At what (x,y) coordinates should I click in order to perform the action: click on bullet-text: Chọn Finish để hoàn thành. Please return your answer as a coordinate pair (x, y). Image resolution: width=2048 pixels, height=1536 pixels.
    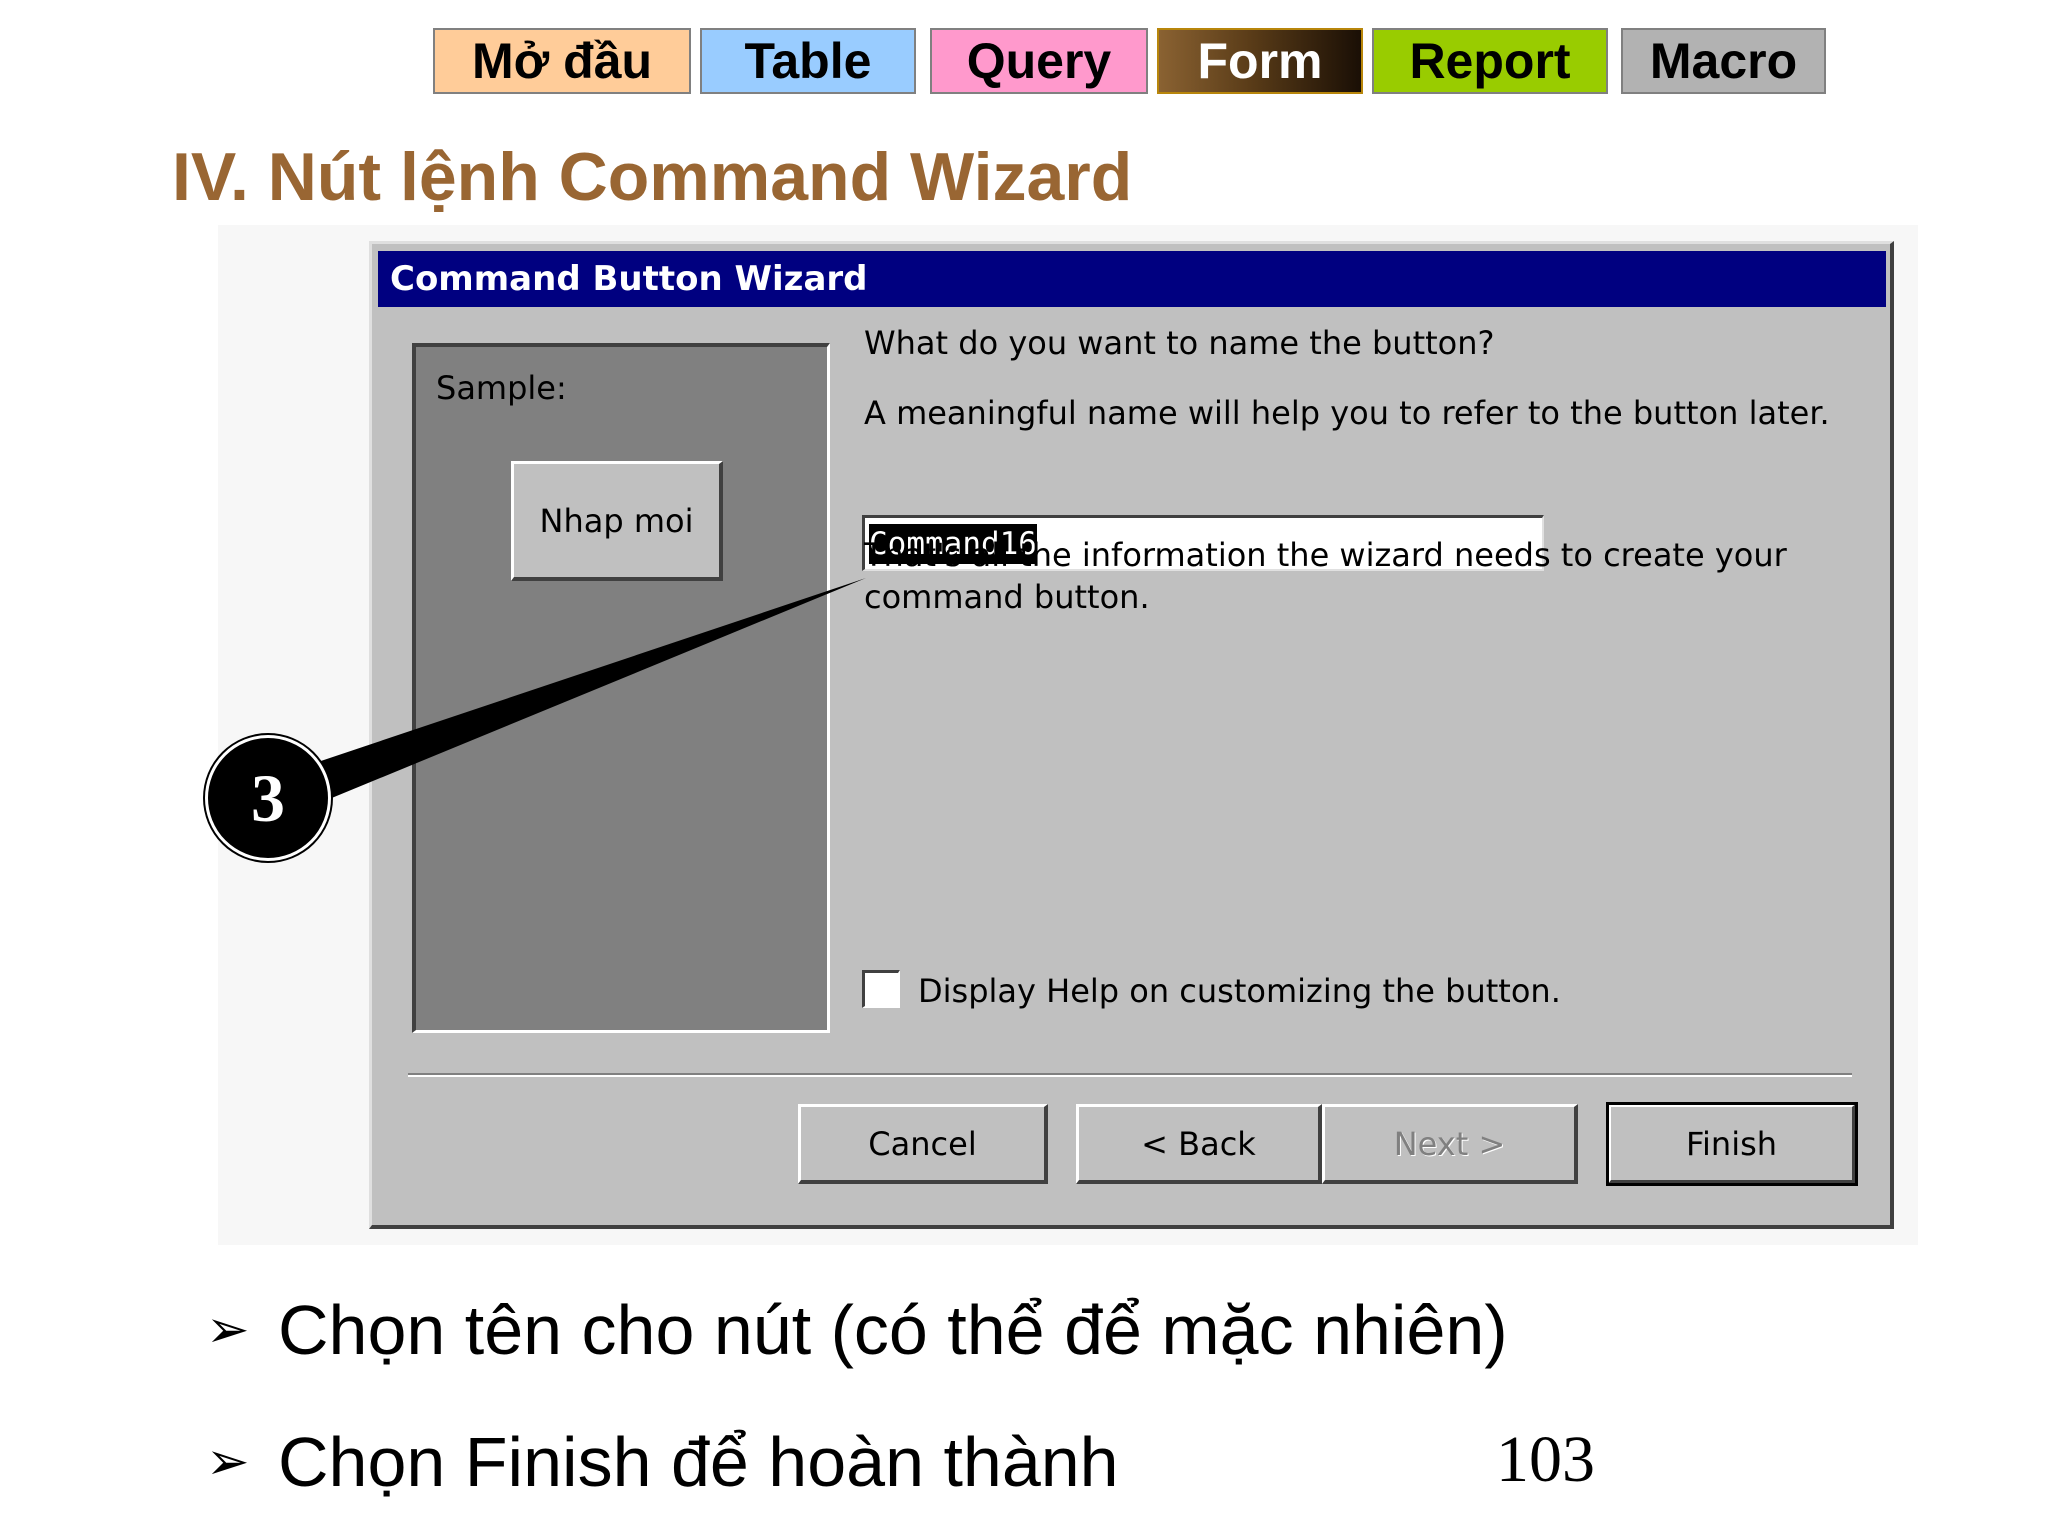
    Looking at the image, I should click on (698, 1462).